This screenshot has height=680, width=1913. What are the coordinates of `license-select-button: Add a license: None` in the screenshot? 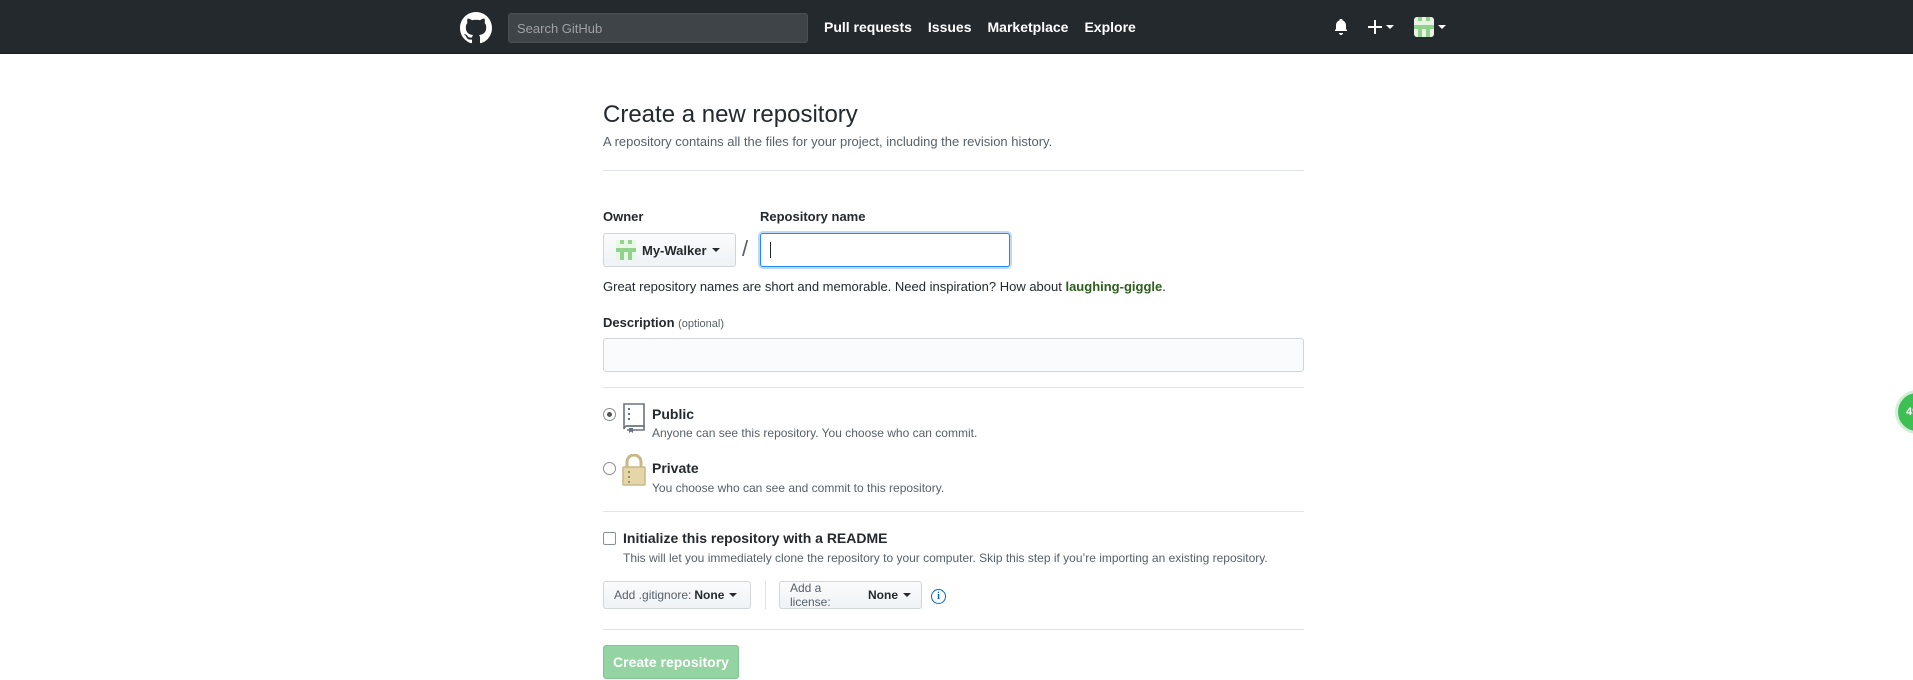 It's located at (850, 595).